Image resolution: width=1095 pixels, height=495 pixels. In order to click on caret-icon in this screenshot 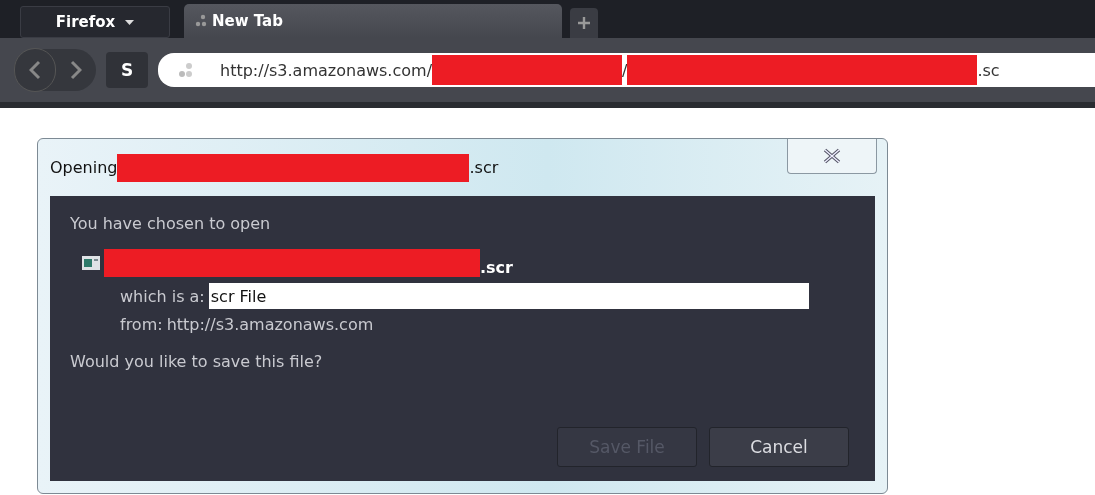, I will do `click(130, 22)`.